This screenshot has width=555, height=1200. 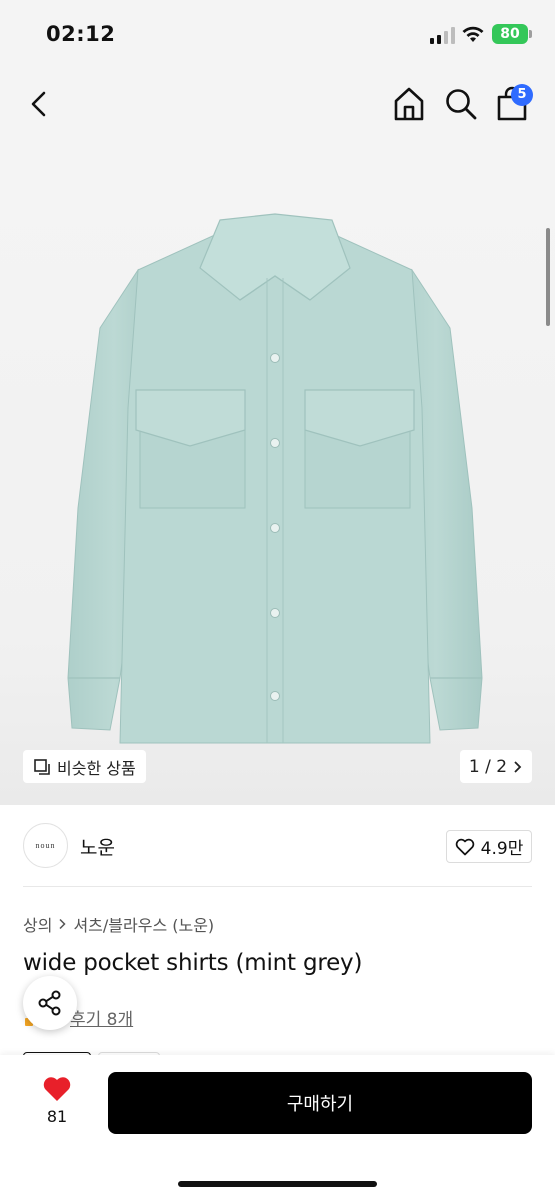 What do you see at coordinates (522, 95) in the screenshot?
I see `cart-count-badge: 5` at bounding box center [522, 95].